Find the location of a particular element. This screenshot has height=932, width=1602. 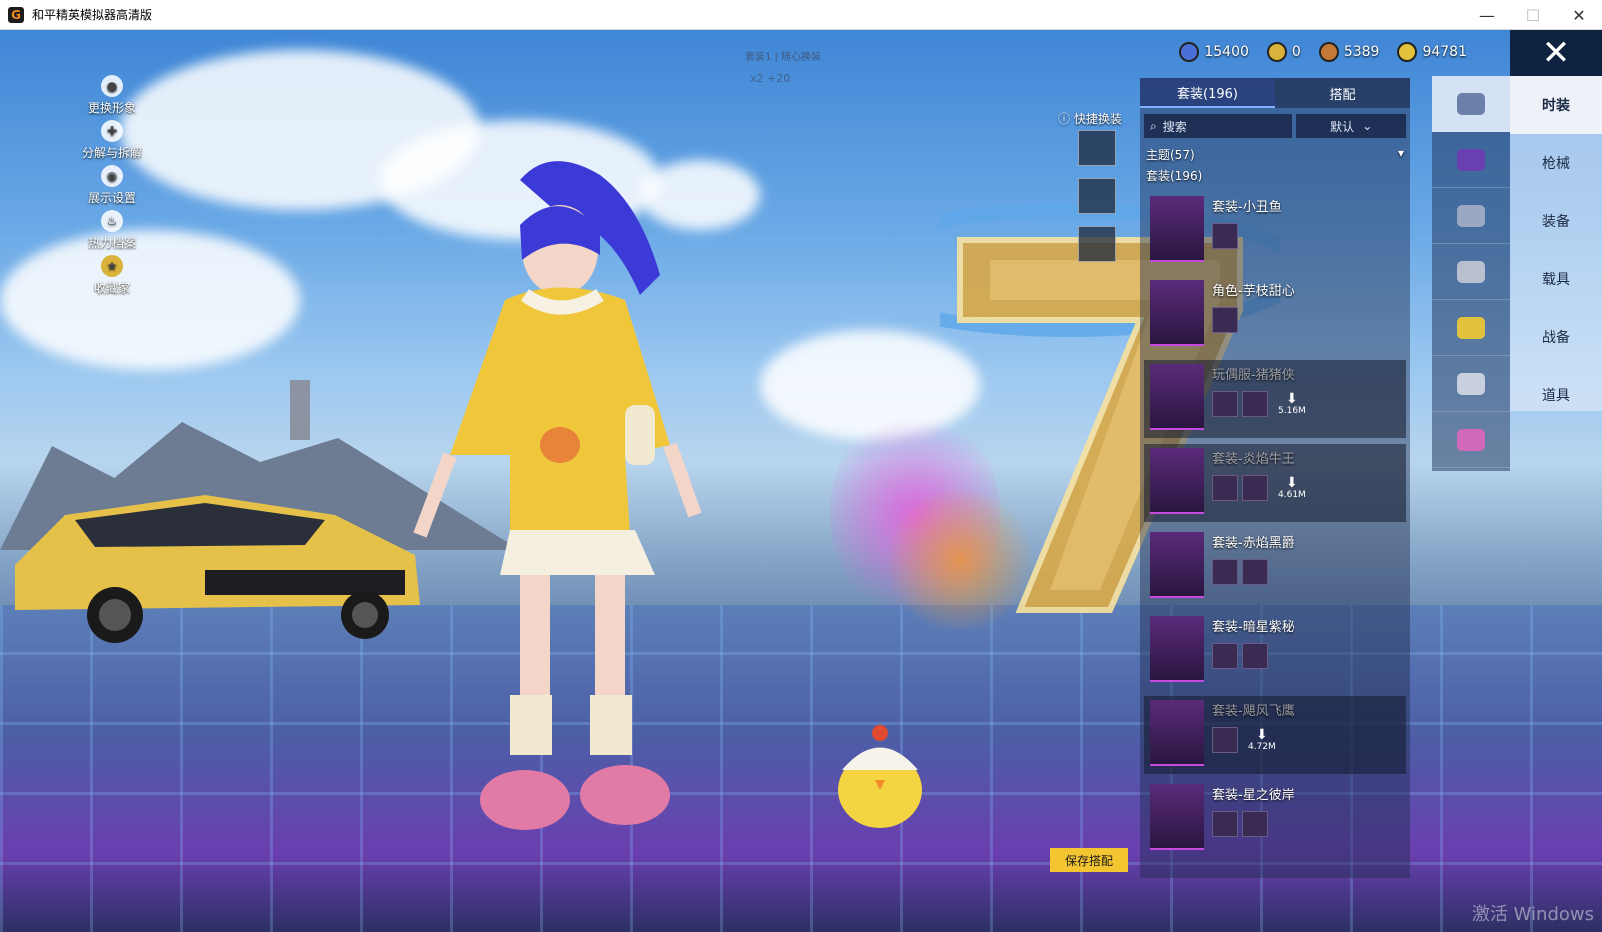

app-icon: G is located at coordinates (16, 14).